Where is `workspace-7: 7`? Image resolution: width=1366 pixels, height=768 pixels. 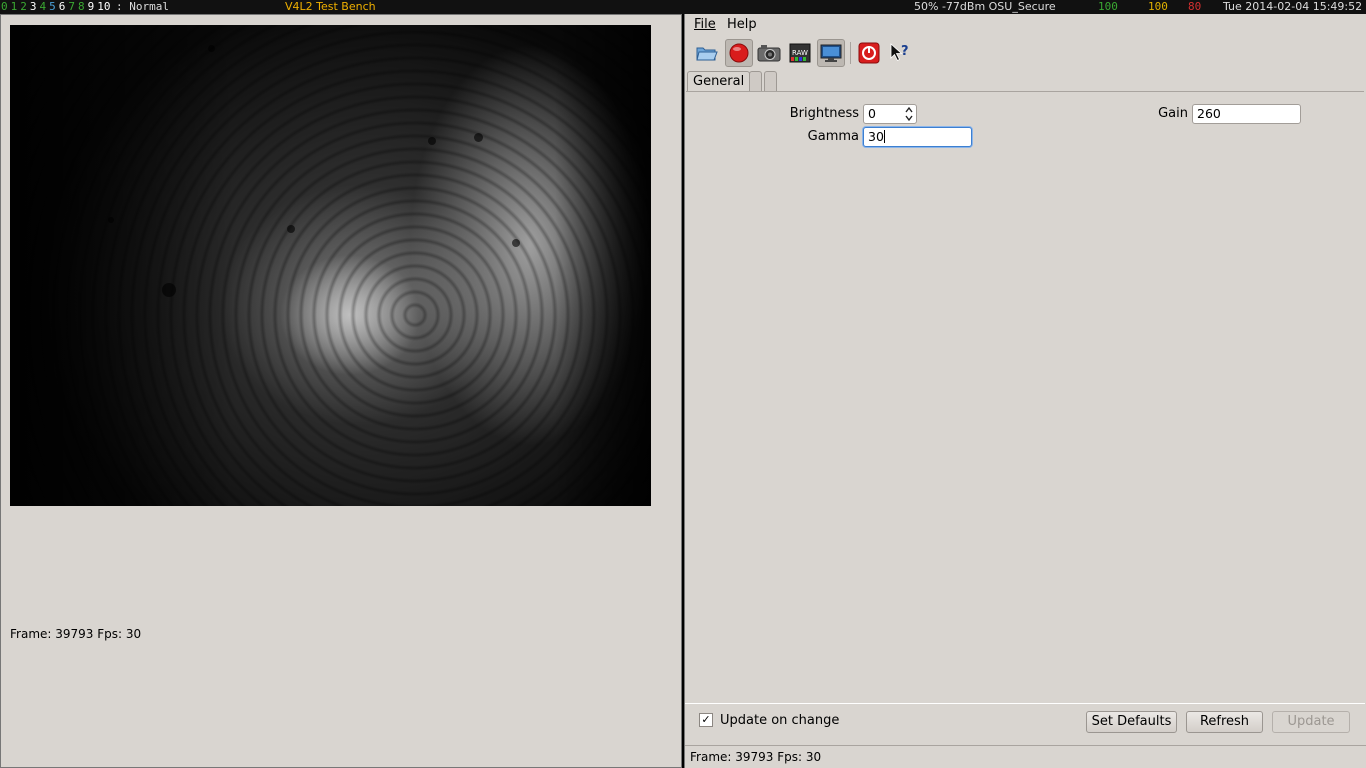 workspace-7: 7 is located at coordinates (71, 6).